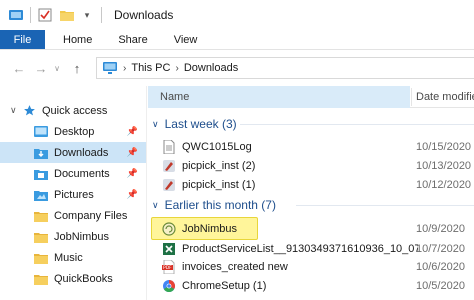  Describe the element at coordinates (220, 205) in the screenshot. I see `group-label: Earlier this month (7)` at that location.